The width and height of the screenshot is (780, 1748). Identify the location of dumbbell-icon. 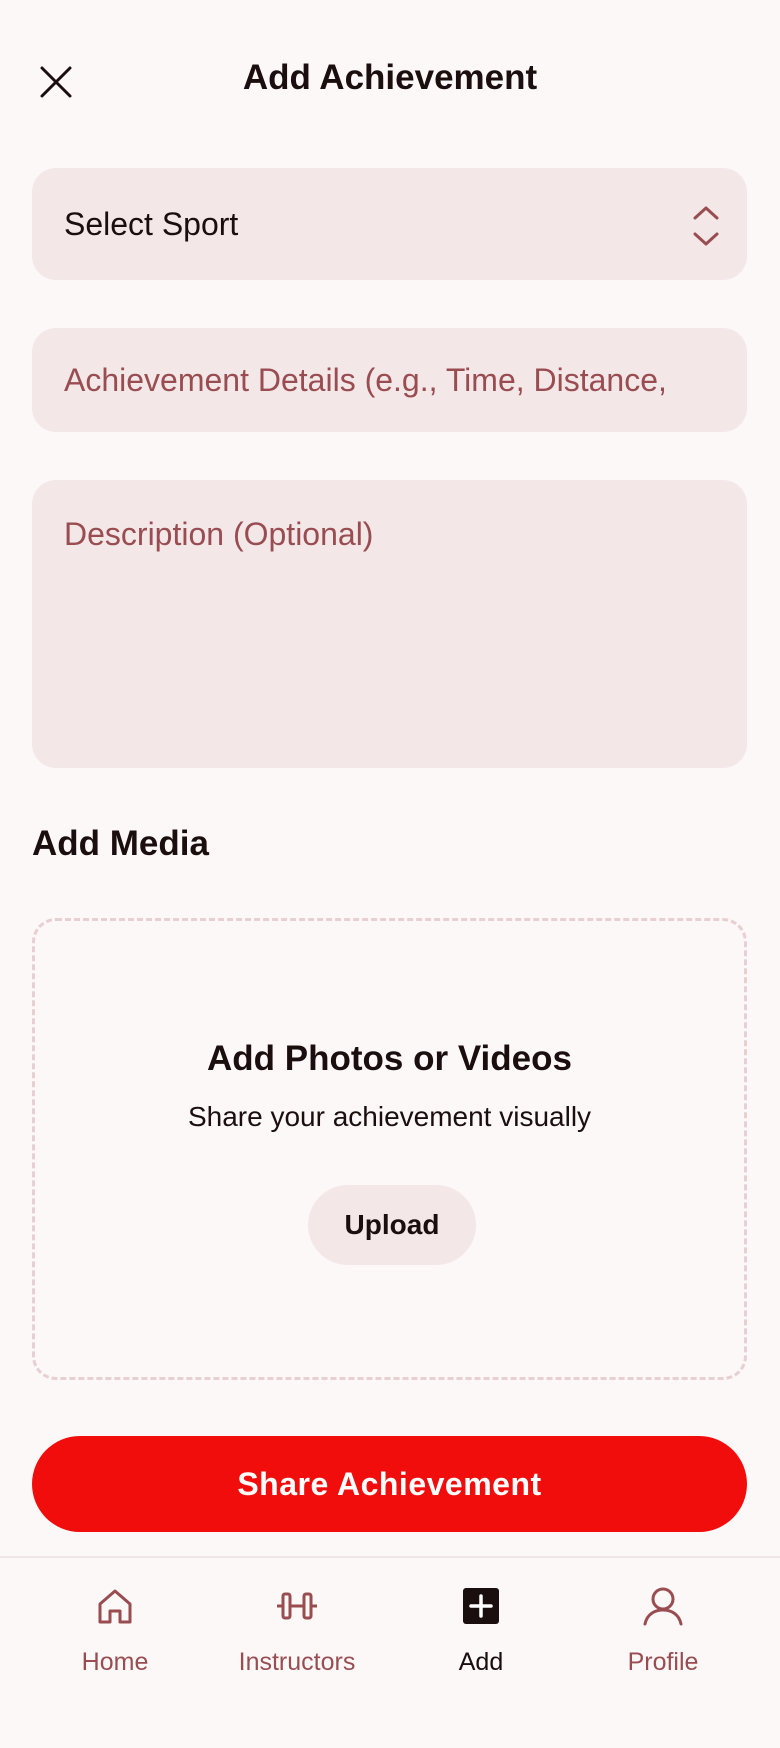
(297, 1606).